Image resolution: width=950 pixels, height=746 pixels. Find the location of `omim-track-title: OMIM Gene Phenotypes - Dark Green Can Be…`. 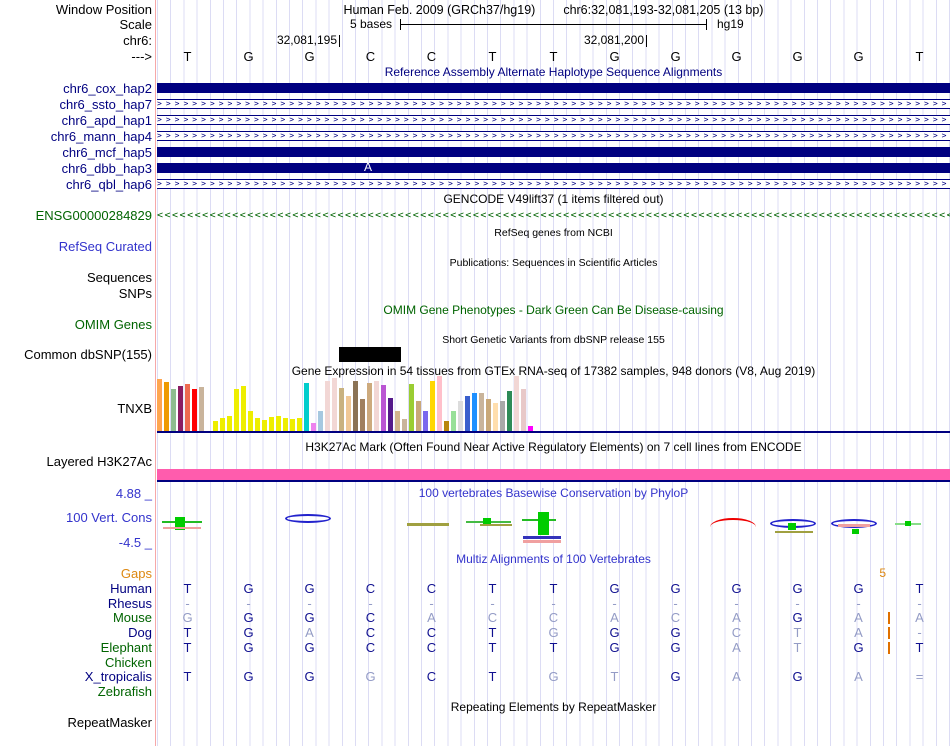

omim-track-title: OMIM Gene Phenotypes - Dark Green Can Be… is located at coordinates (553, 310).